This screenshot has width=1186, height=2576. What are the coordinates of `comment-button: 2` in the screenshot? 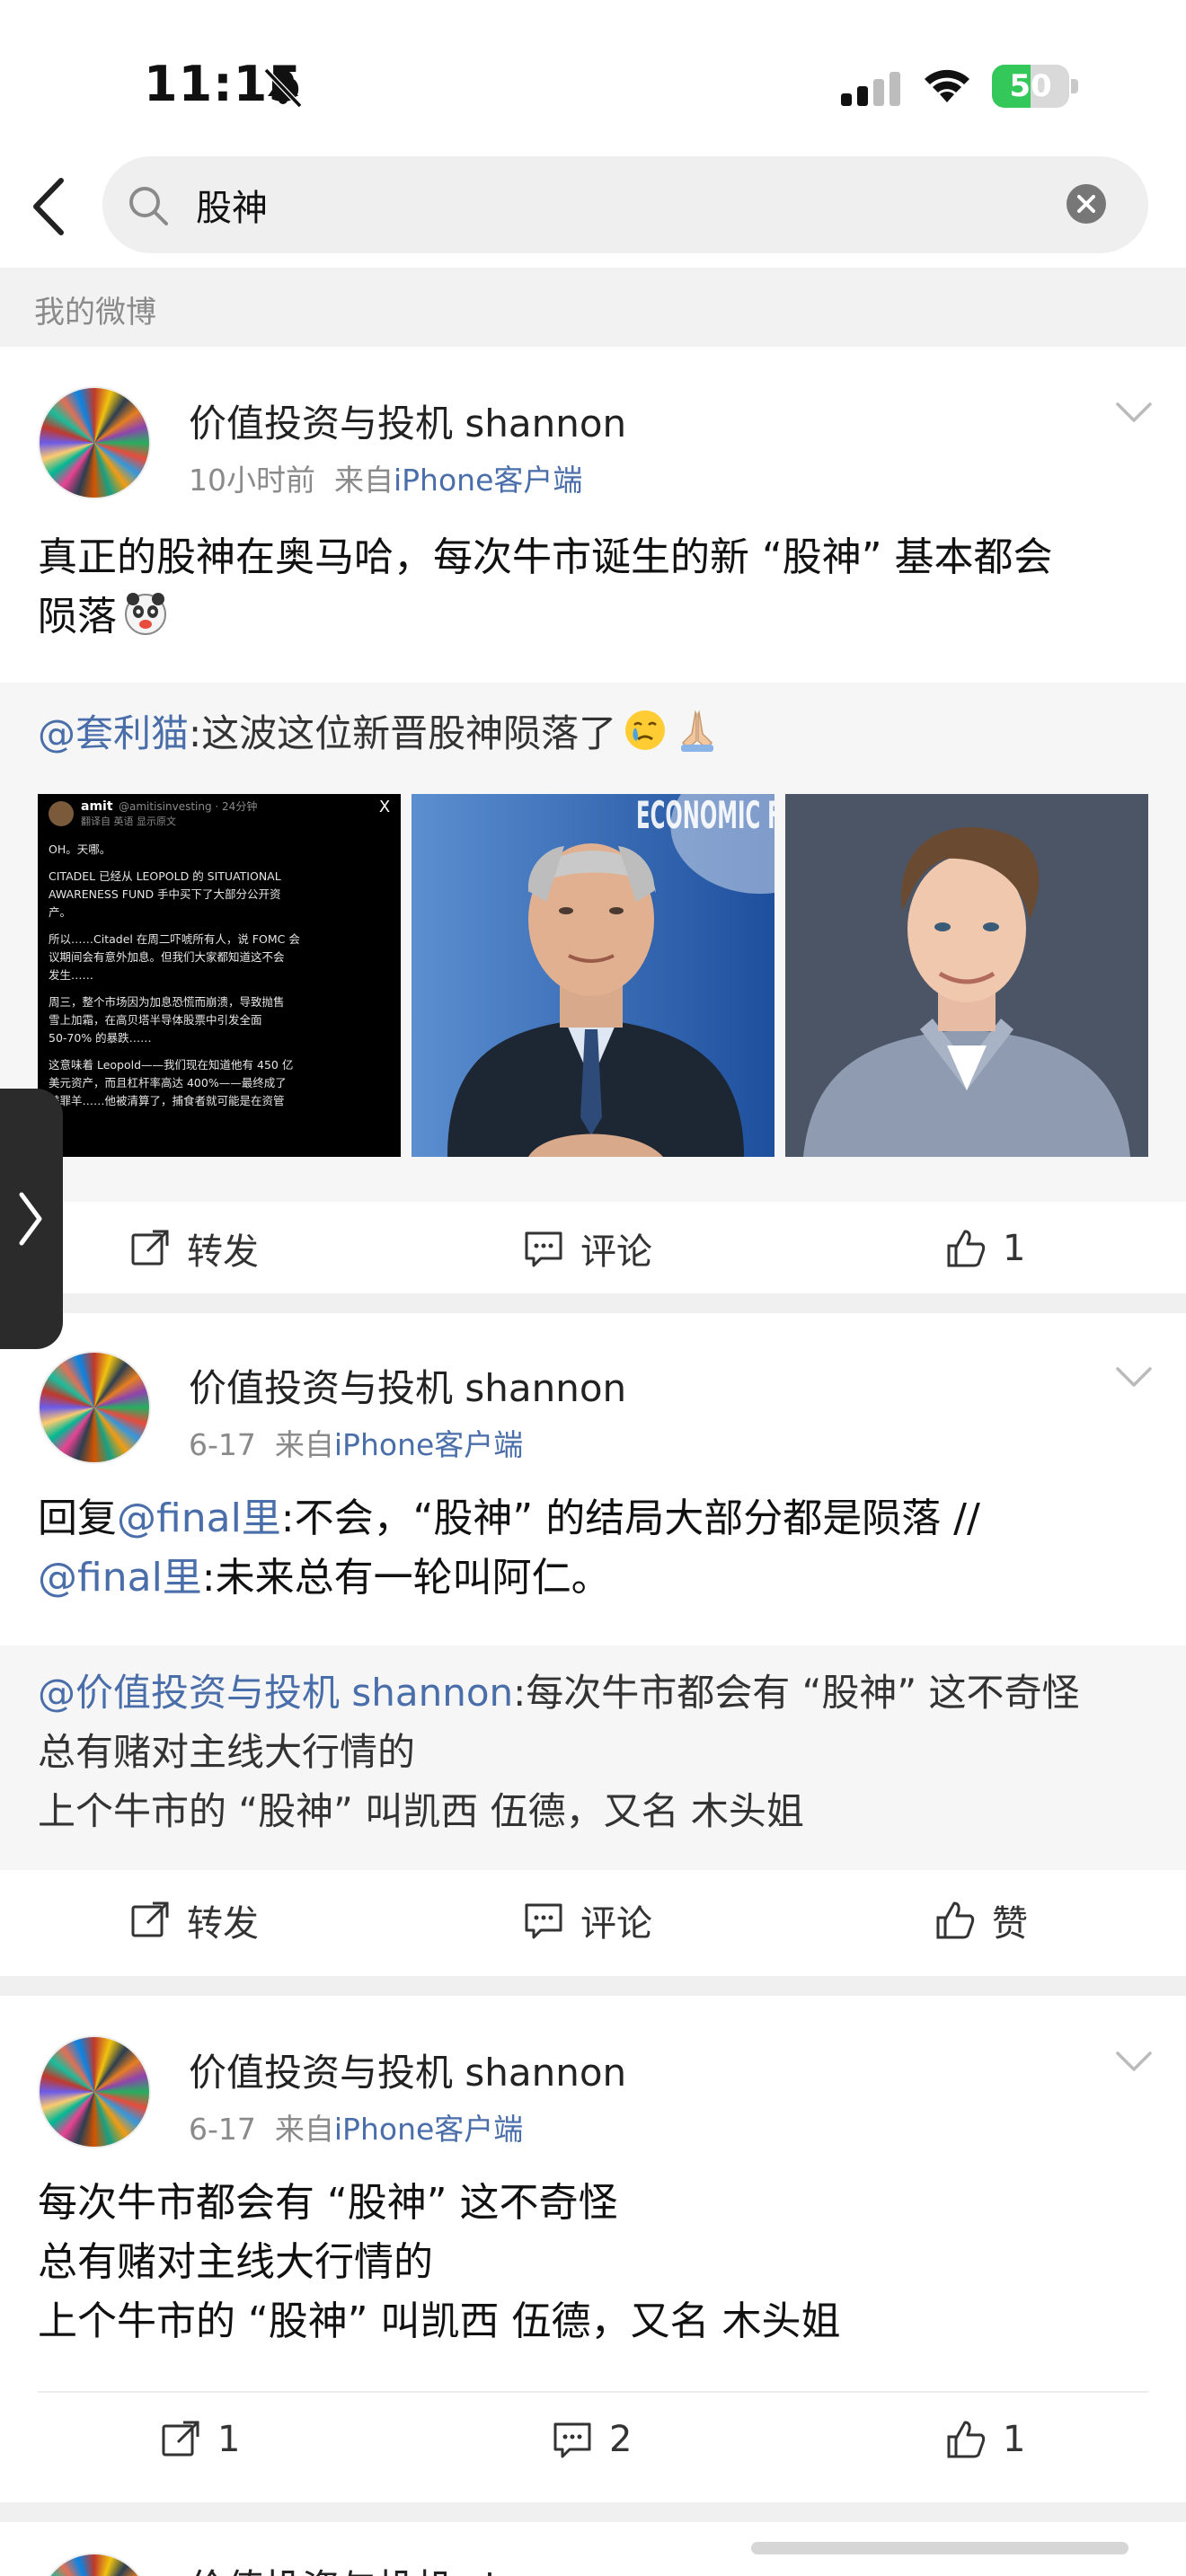 It's located at (592, 2439).